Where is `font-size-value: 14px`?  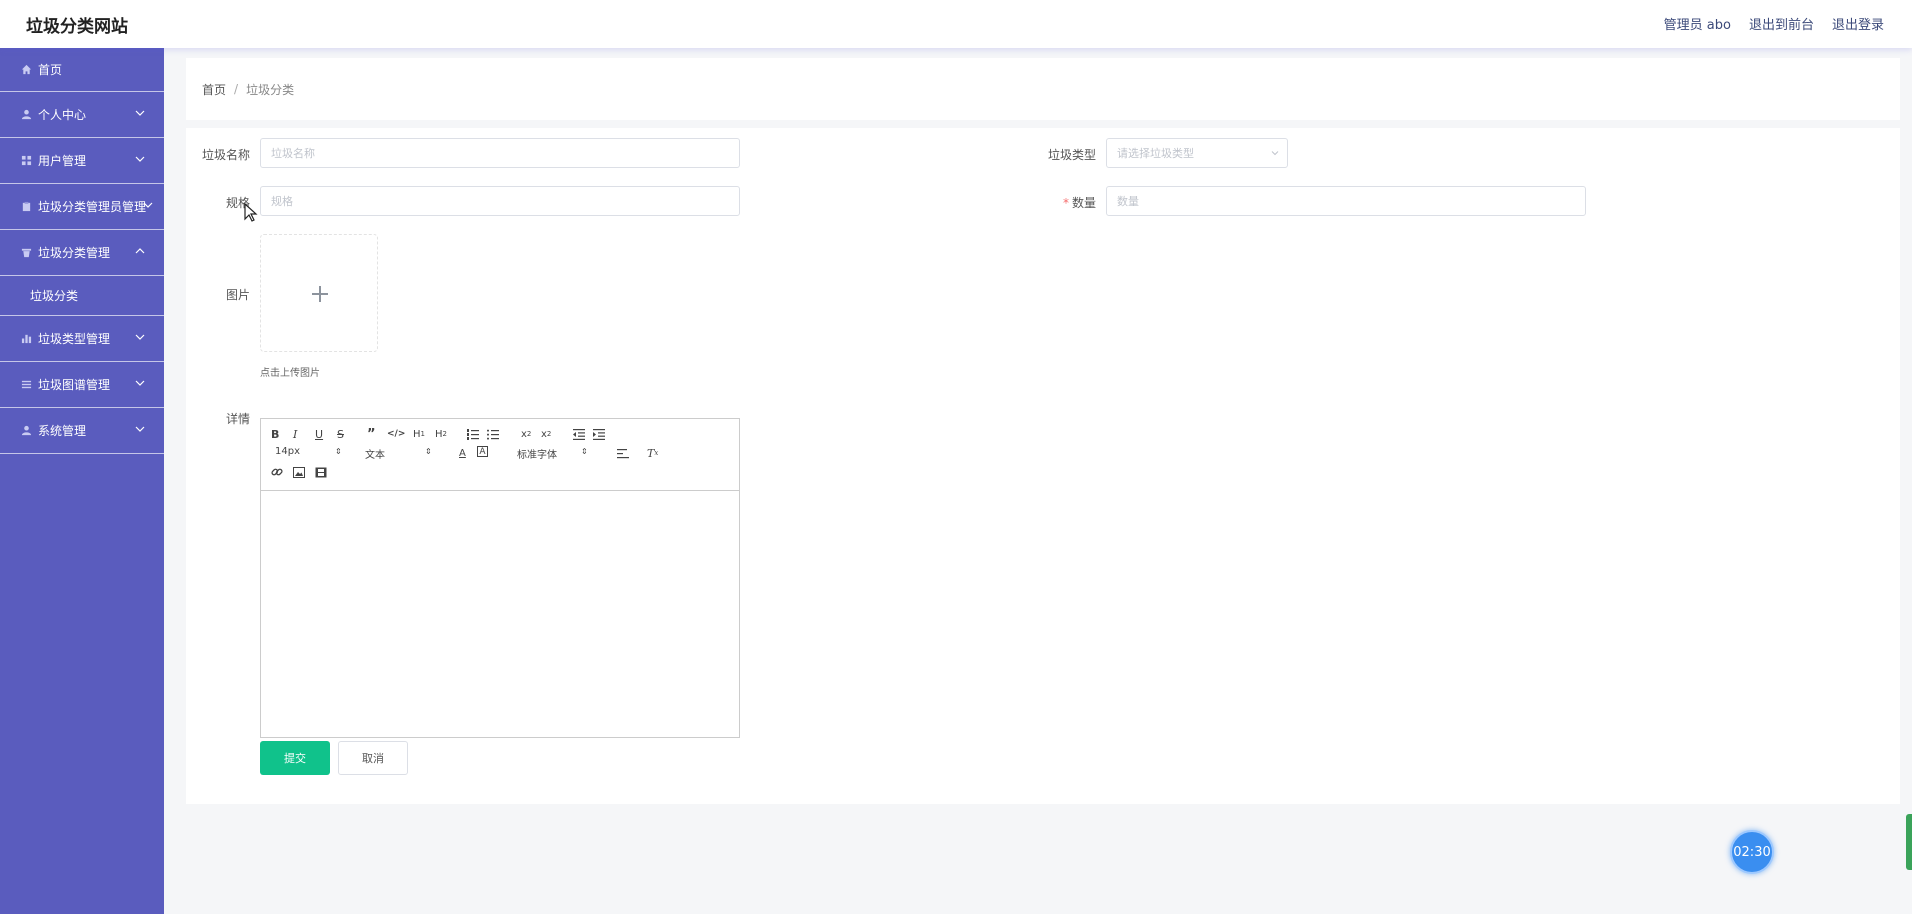
font-size-value: 14px is located at coordinates (287, 451).